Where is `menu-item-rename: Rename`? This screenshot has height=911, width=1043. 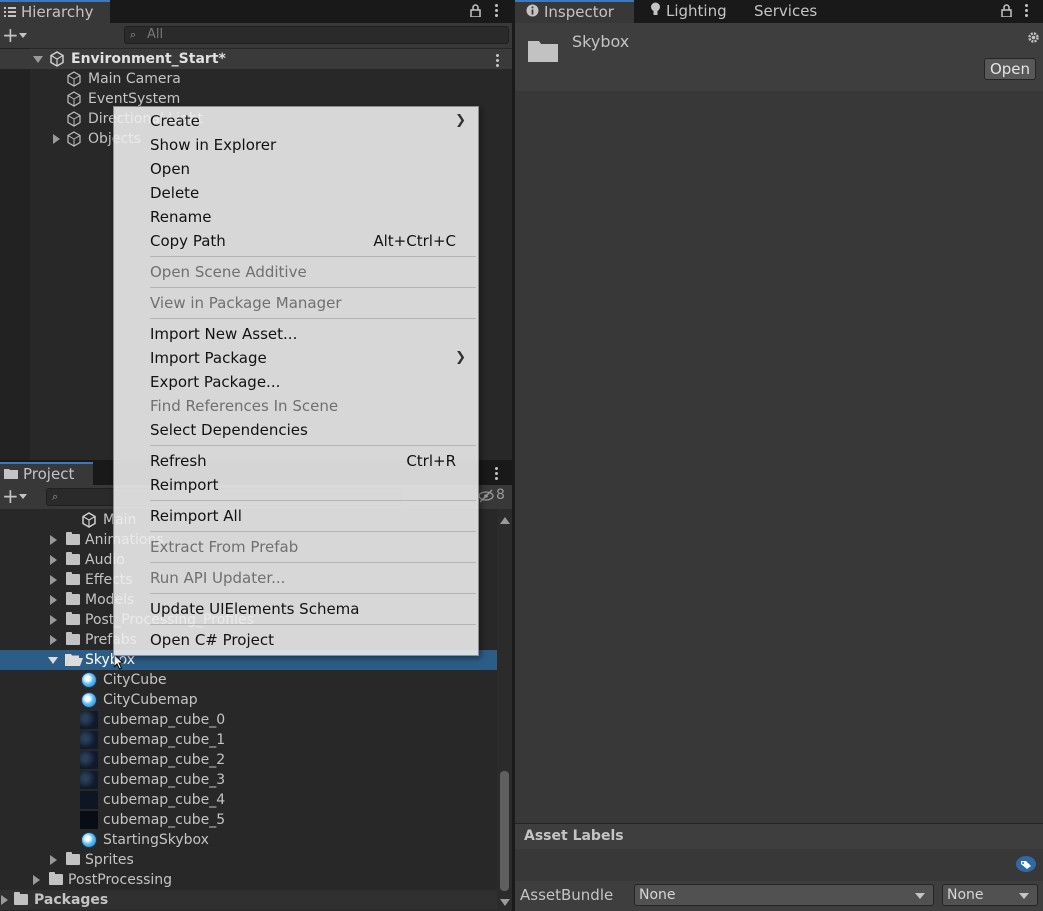 menu-item-rename: Rename is located at coordinates (296, 217).